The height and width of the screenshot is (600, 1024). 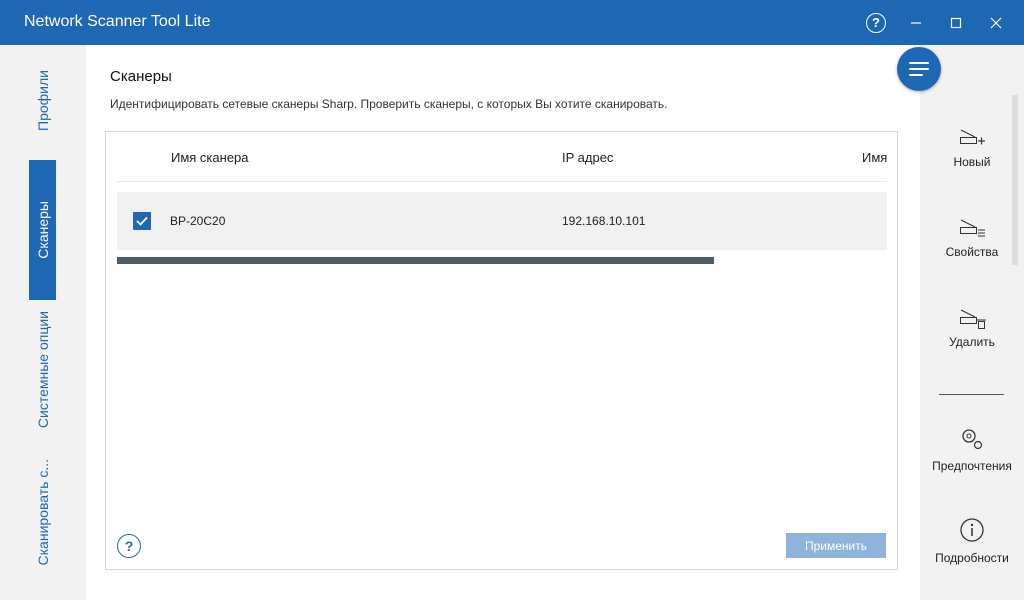 I want to click on delete-button: Удалить, so click(x=972, y=328).